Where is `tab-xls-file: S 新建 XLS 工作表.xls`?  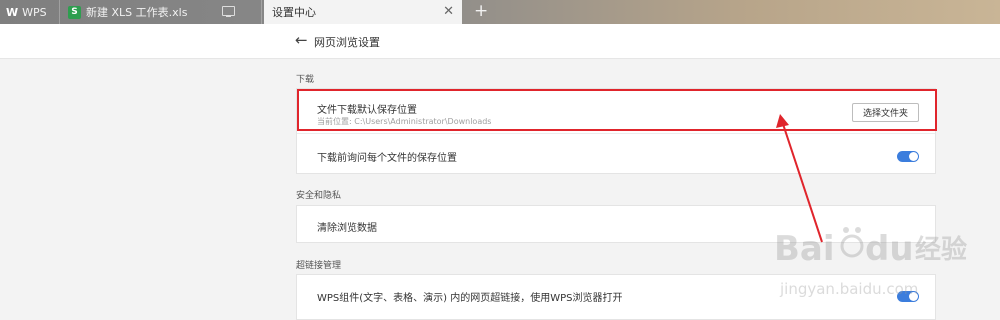 tab-xls-file: S 新建 XLS 工作表.xls is located at coordinates (162, 12).